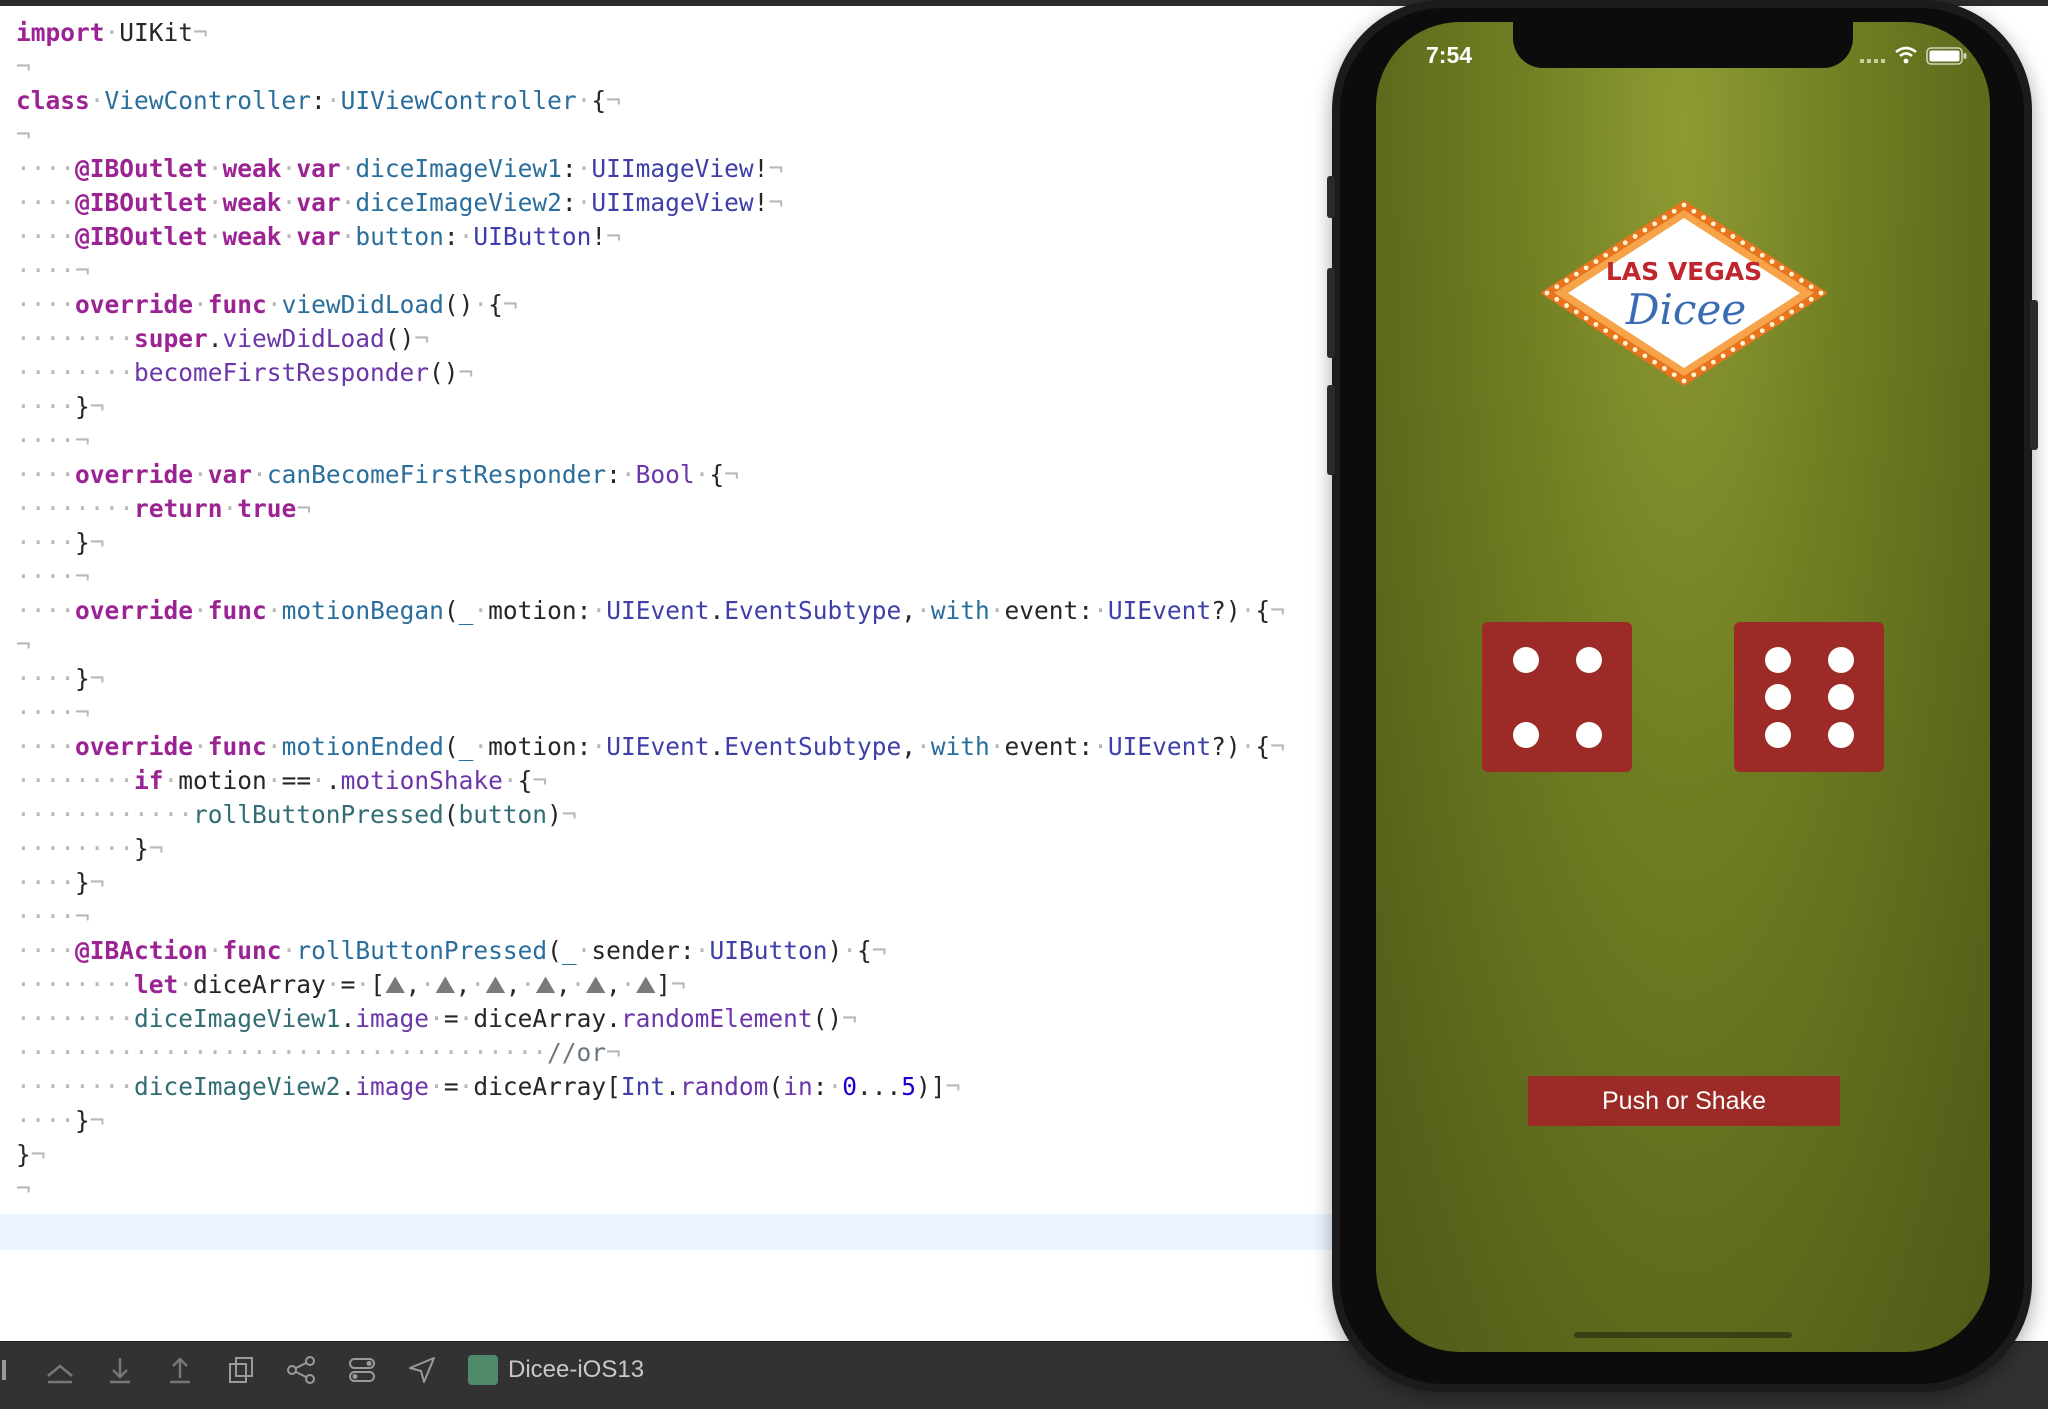  I want to click on step-out-icon, so click(180, 1370).